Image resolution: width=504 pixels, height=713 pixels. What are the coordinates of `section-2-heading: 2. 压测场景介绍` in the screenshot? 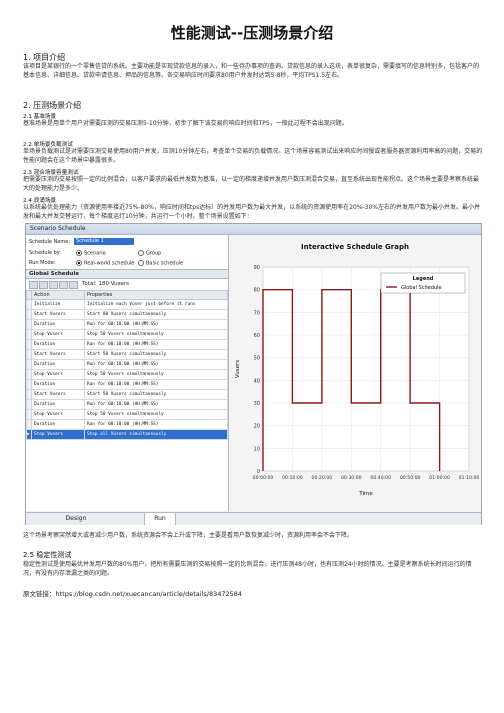 It's located at (52, 105).